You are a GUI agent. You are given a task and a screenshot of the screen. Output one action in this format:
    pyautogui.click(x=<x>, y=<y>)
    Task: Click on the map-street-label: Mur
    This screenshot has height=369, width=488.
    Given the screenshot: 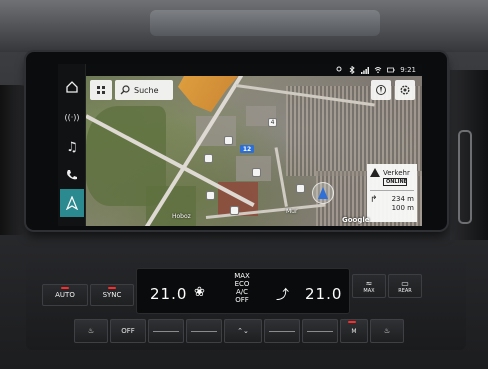 What is the action you would take?
    pyautogui.click(x=292, y=211)
    